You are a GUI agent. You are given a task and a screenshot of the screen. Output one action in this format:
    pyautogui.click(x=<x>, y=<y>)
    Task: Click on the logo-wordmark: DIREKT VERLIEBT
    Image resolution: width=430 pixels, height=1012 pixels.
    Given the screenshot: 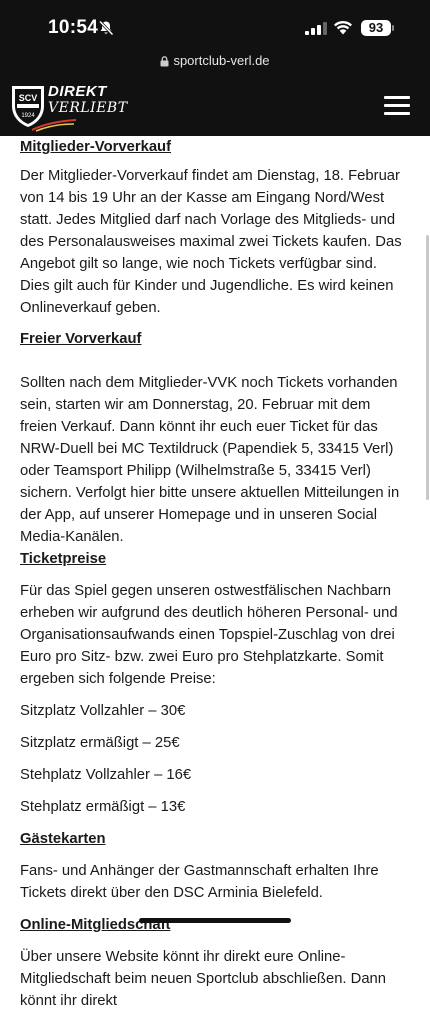 What is the action you would take?
    pyautogui.click(x=88, y=100)
    